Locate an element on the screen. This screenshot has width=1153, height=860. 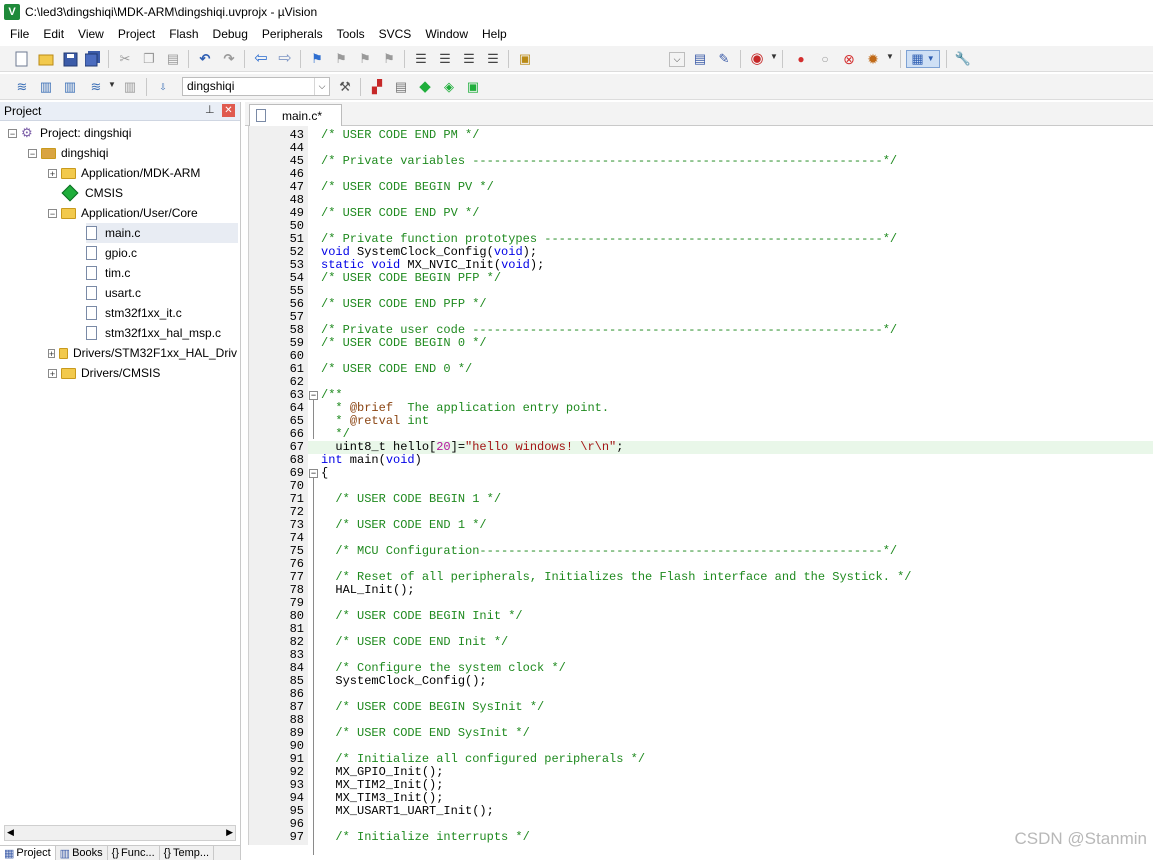
batch-build-icon: ≋ is located at coordinates (96, 87).